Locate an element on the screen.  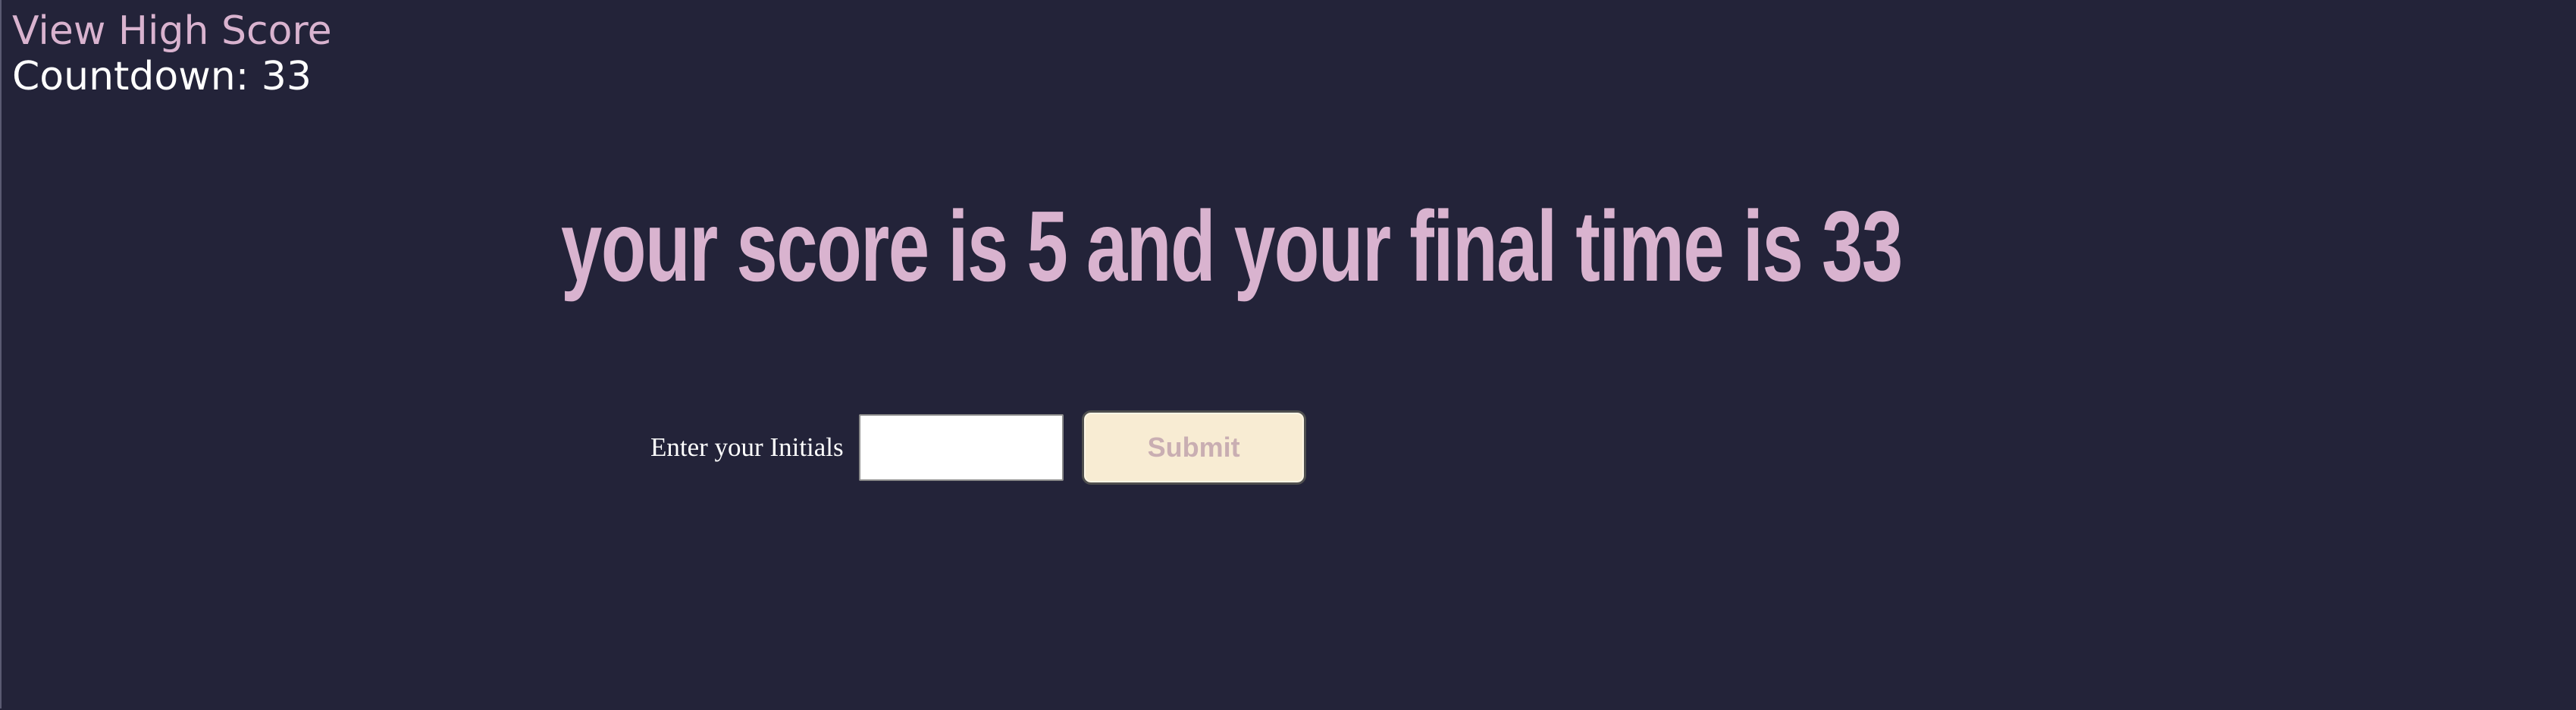
initials-input is located at coordinates (961, 447).